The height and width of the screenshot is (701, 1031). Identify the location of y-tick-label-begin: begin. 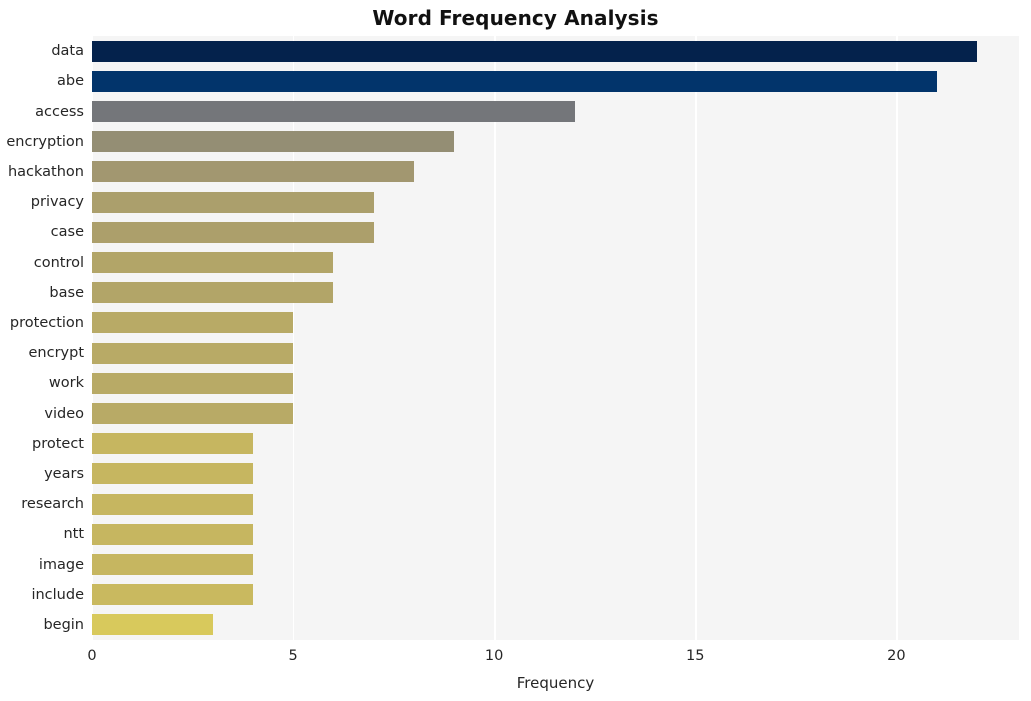
(63, 624).